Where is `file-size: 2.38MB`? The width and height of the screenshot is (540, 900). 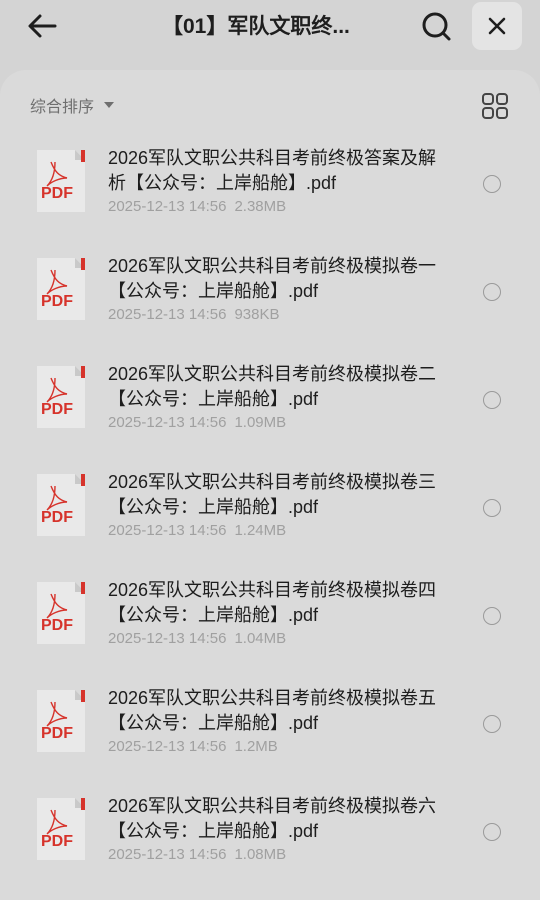
file-size: 2.38MB is located at coordinates (260, 206).